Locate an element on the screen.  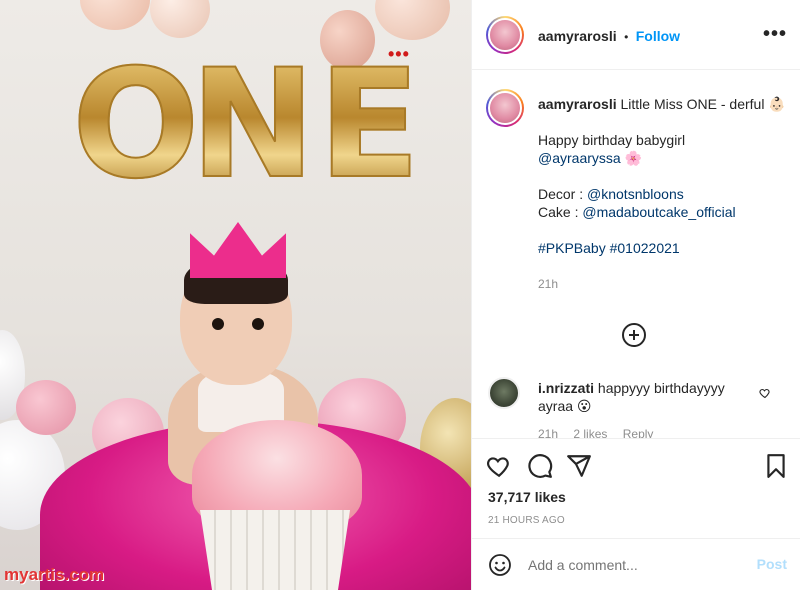
caption-birthday-line: Happy birthday babygirl is located at coordinates (612, 140).